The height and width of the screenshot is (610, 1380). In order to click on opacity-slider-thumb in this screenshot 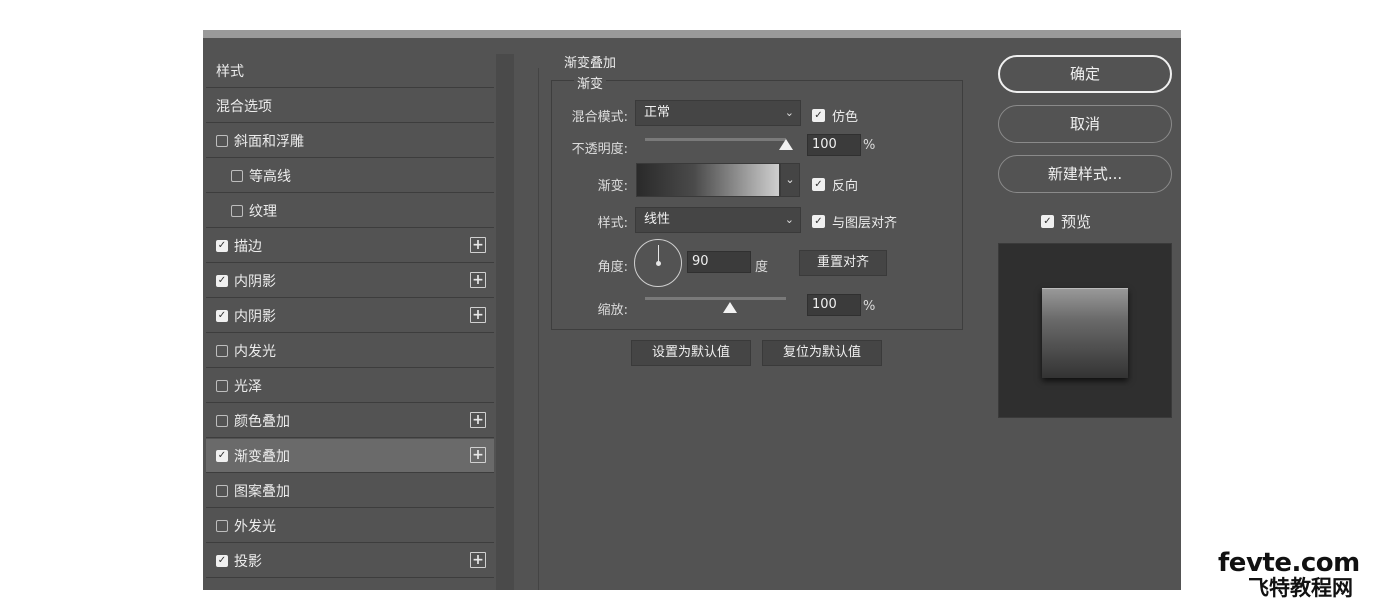, I will do `click(786, 144)`.